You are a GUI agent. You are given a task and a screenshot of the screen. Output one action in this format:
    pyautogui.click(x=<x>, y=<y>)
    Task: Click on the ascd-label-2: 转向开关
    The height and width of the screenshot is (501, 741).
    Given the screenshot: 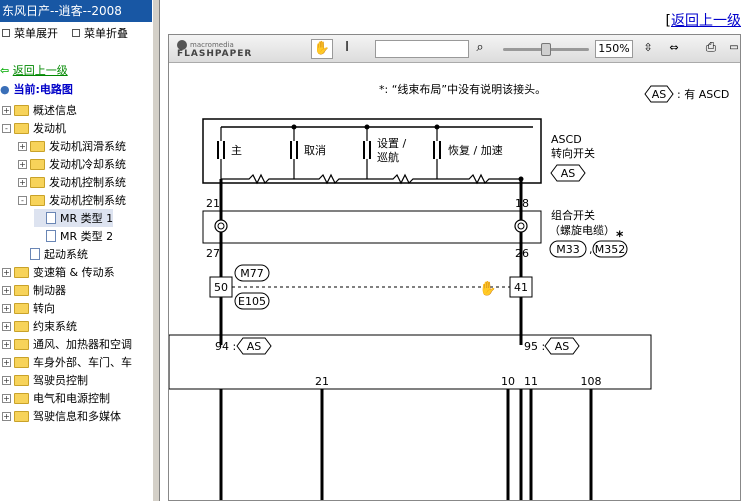 What is the action you would take?
    pyautogui.click(x=573, y=153)
    